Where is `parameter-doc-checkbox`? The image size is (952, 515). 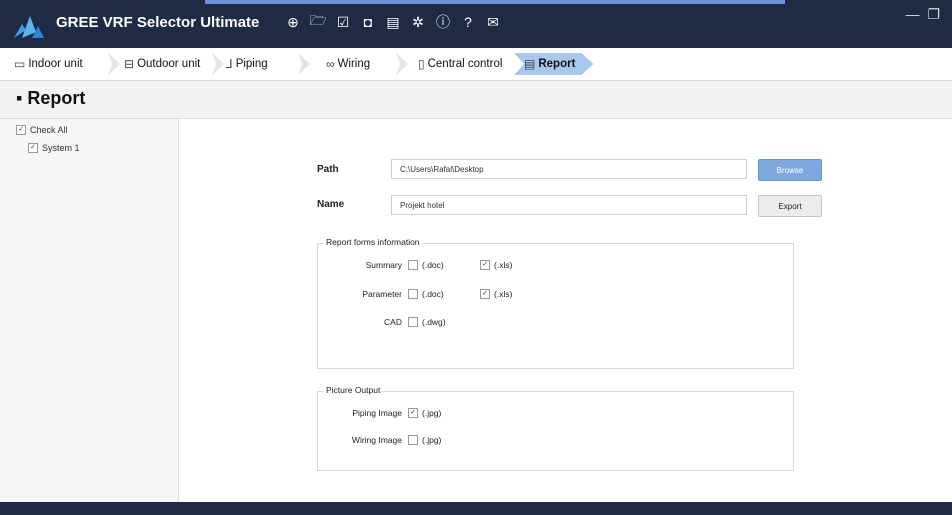
parameter-doc-checkbox is located at coordinates (413, 294).